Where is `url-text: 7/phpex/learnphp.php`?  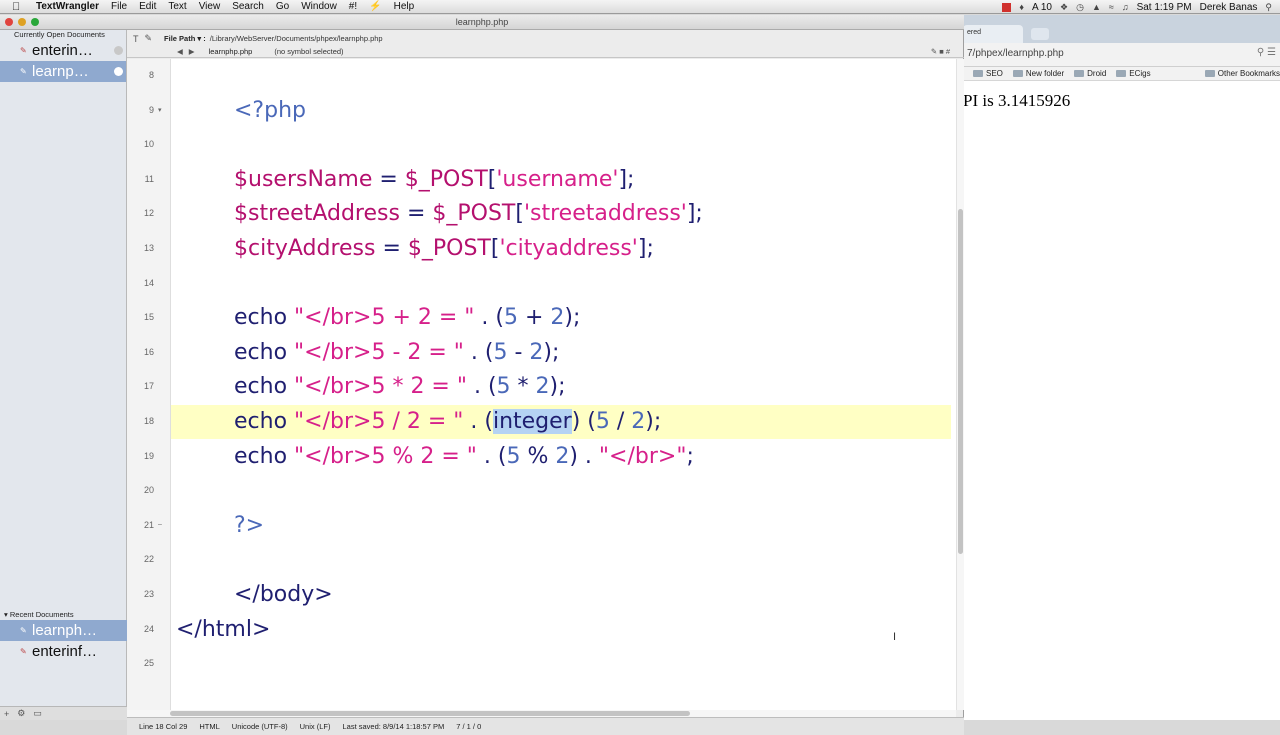 url-text: 7/phpex/learnphp.php is located at coordinates (1015, 53).